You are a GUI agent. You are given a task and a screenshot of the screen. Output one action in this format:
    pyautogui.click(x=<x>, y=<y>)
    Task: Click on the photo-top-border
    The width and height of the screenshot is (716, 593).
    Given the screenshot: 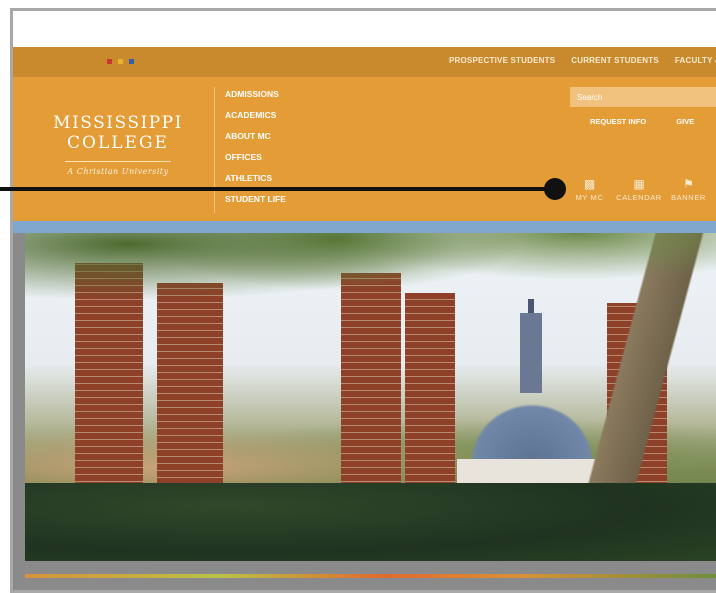 What is the action you would take?
    pyautogui.click(x=364, y=227)
    